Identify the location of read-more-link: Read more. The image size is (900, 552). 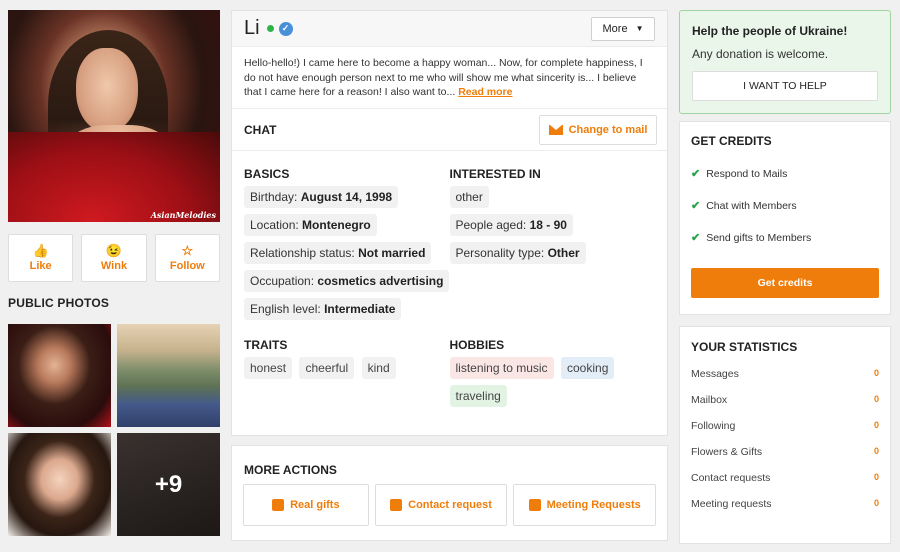
(485, 92).